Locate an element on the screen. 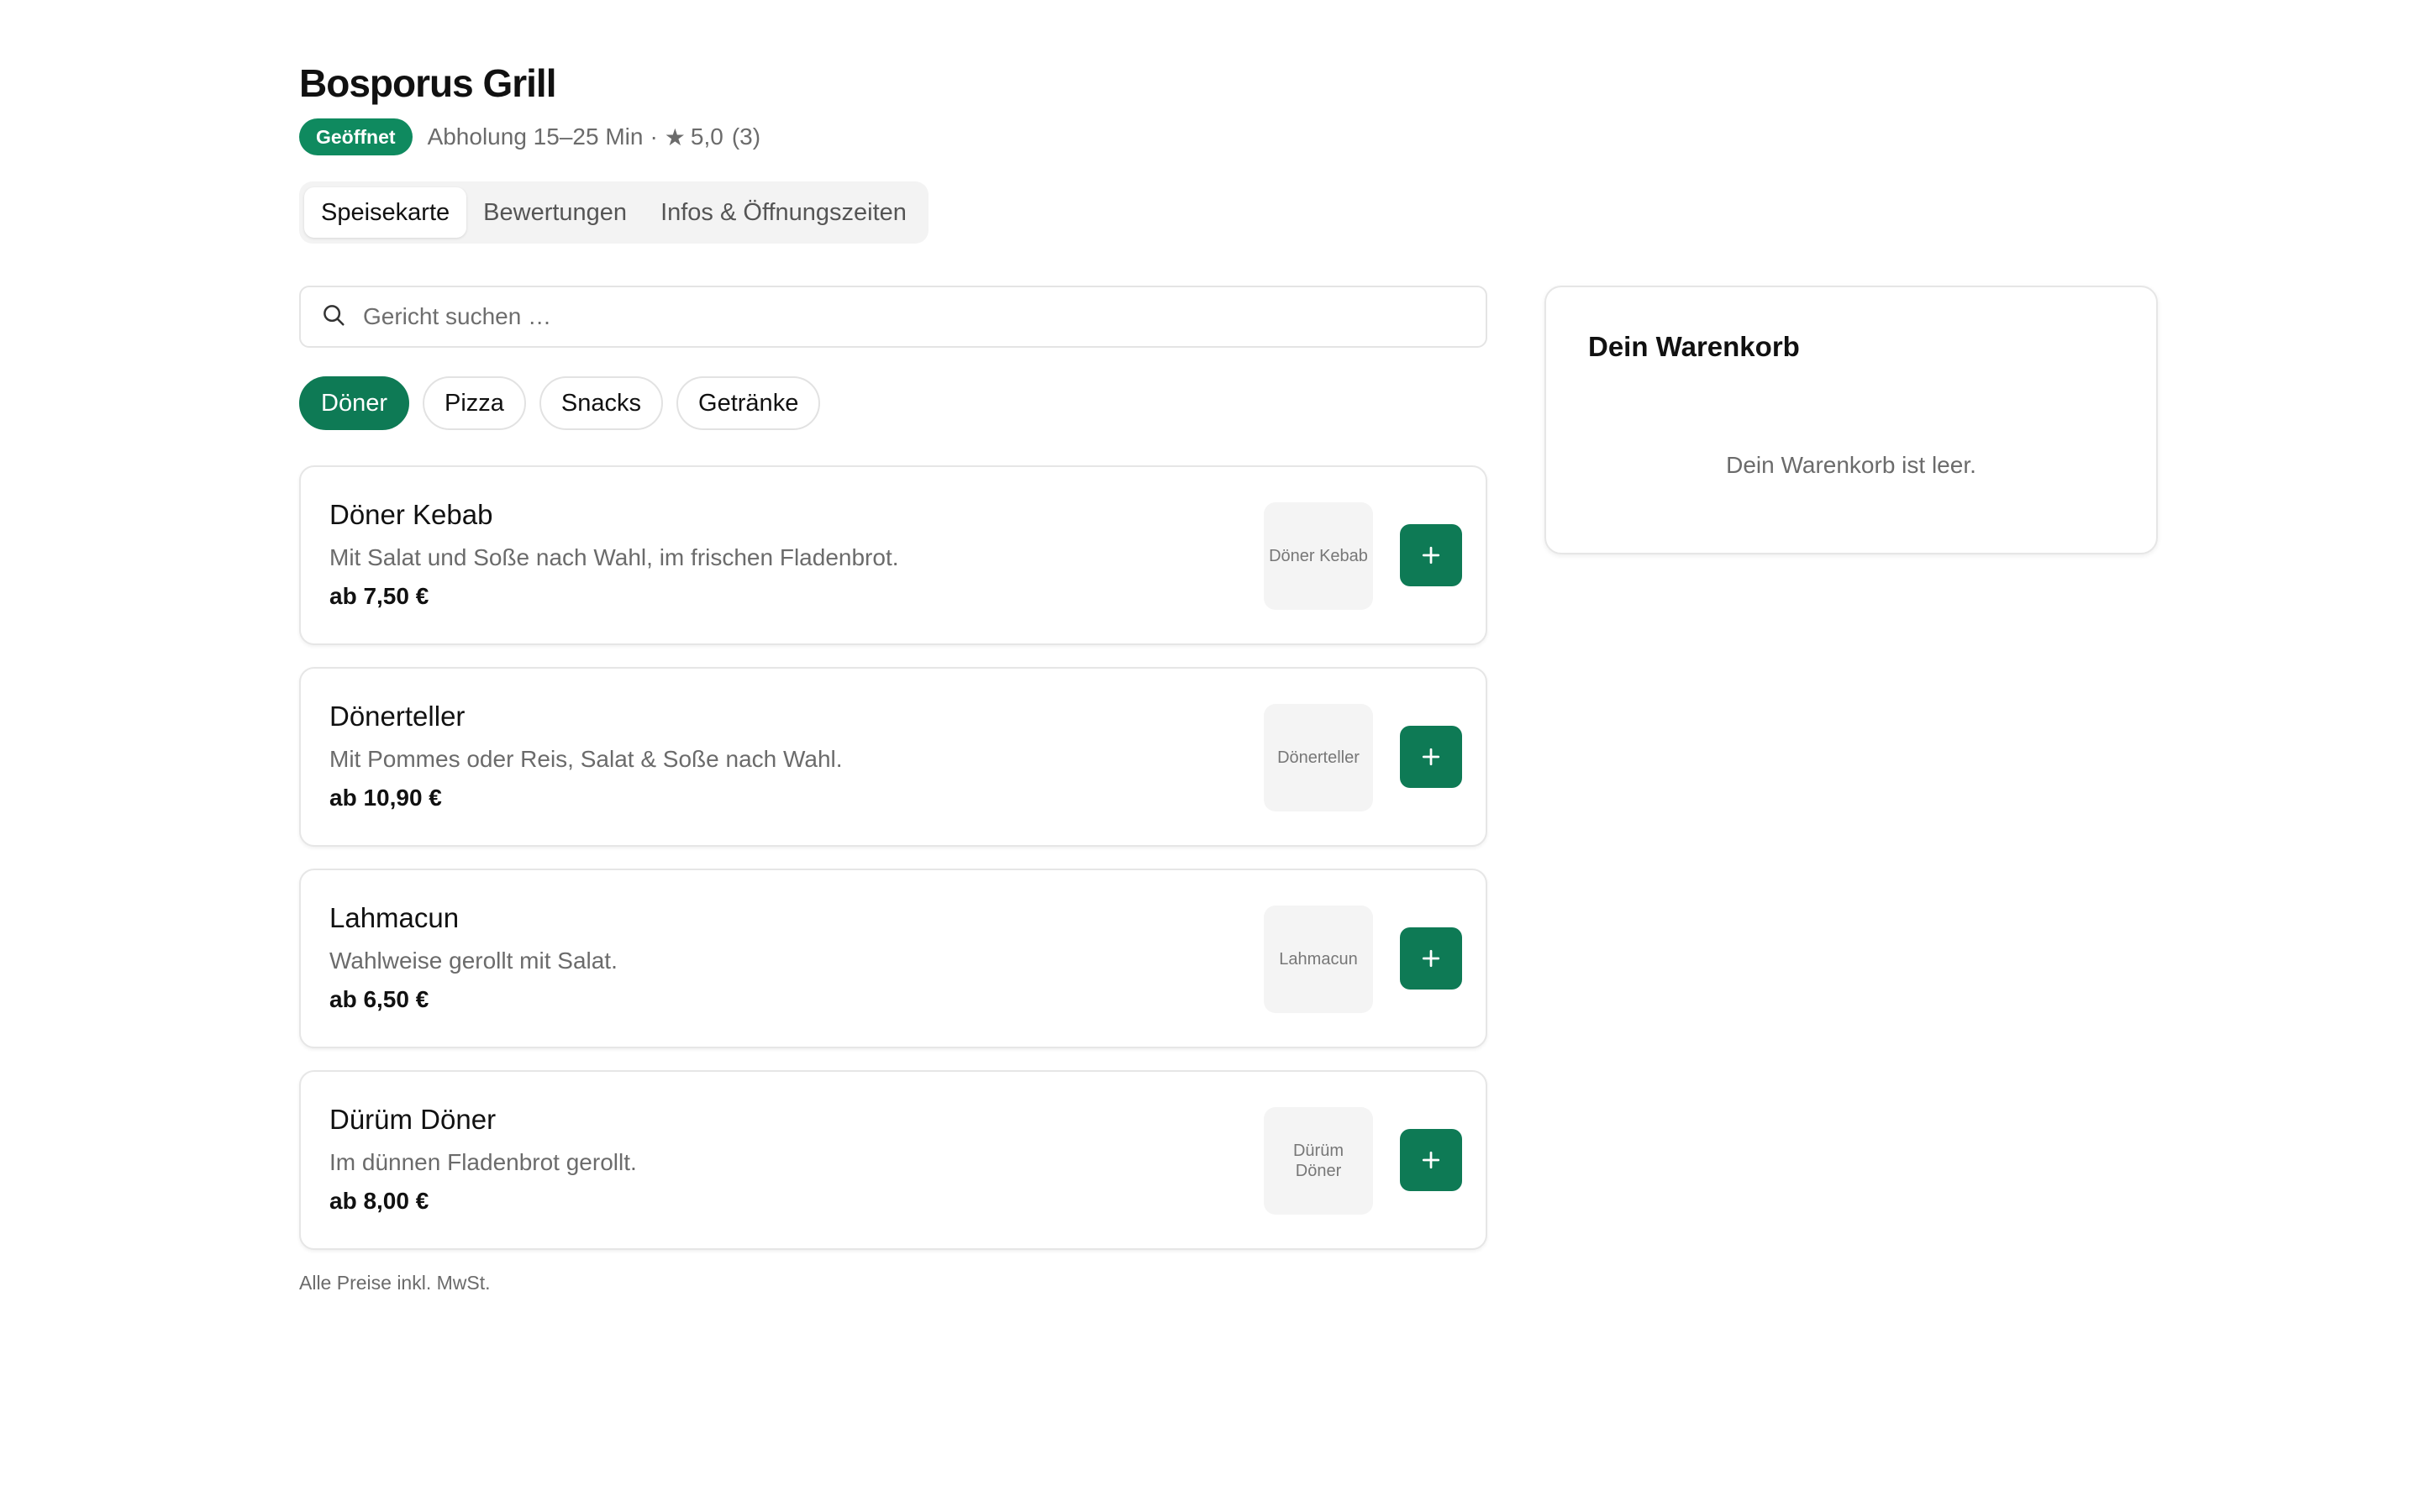  category-chip-pizza: Pizza is located at coordinates (475, 403).